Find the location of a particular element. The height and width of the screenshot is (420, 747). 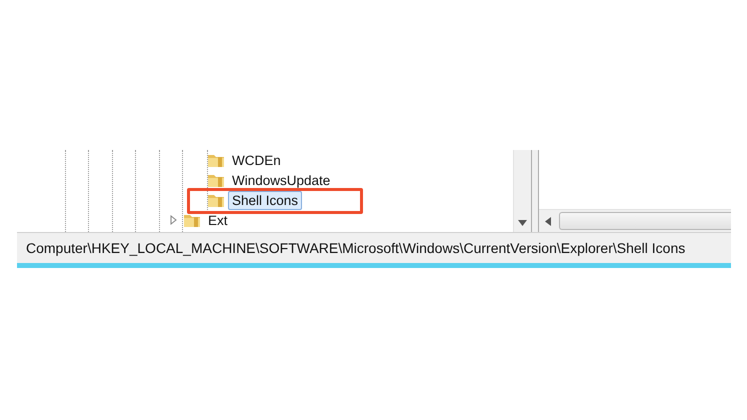

scroll-left-icon is located at coordinates (548, 221).